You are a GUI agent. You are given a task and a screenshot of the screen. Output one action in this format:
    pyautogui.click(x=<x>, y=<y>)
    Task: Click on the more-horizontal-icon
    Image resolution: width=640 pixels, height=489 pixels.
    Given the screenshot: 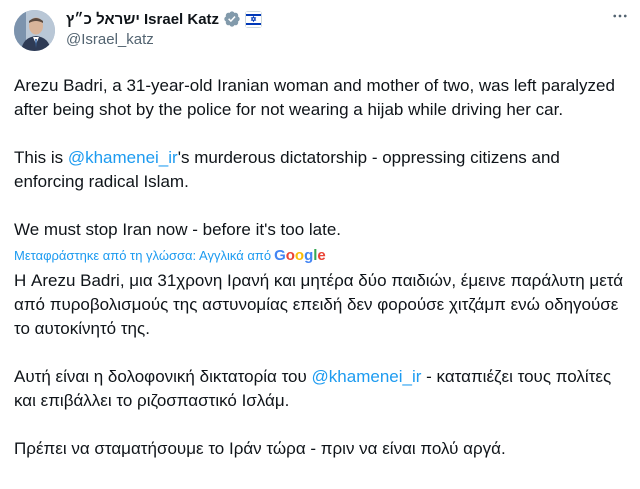 What is the action you would take?
    pyautogui.click(x=620, y=16)
    